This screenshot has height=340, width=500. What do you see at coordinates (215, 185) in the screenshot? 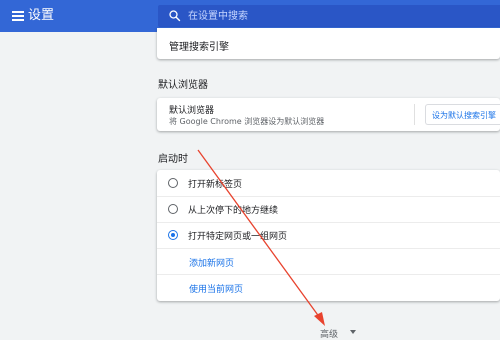
I see `radio-label: 打开新标签页` at bounding box center [215, 185].